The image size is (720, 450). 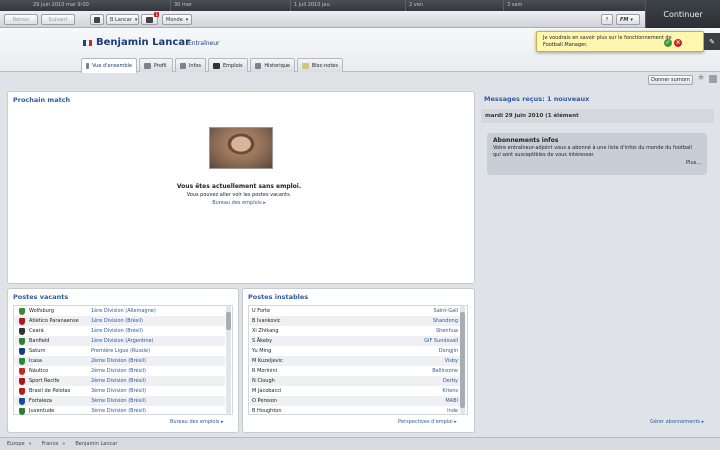 What do you see at coordinates (355, 391) in the screenshot?
I see `table-row: M Jacobacci Kriens` at bounding box center [355, 391].